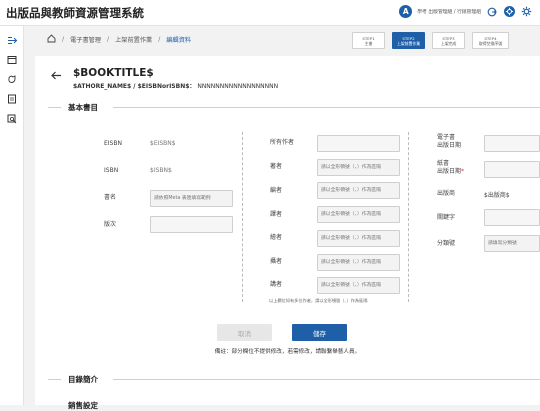 The width and height of the screenshot is (540, 411). I want to click on illustrator-label: 繪者, so click(276, 237).